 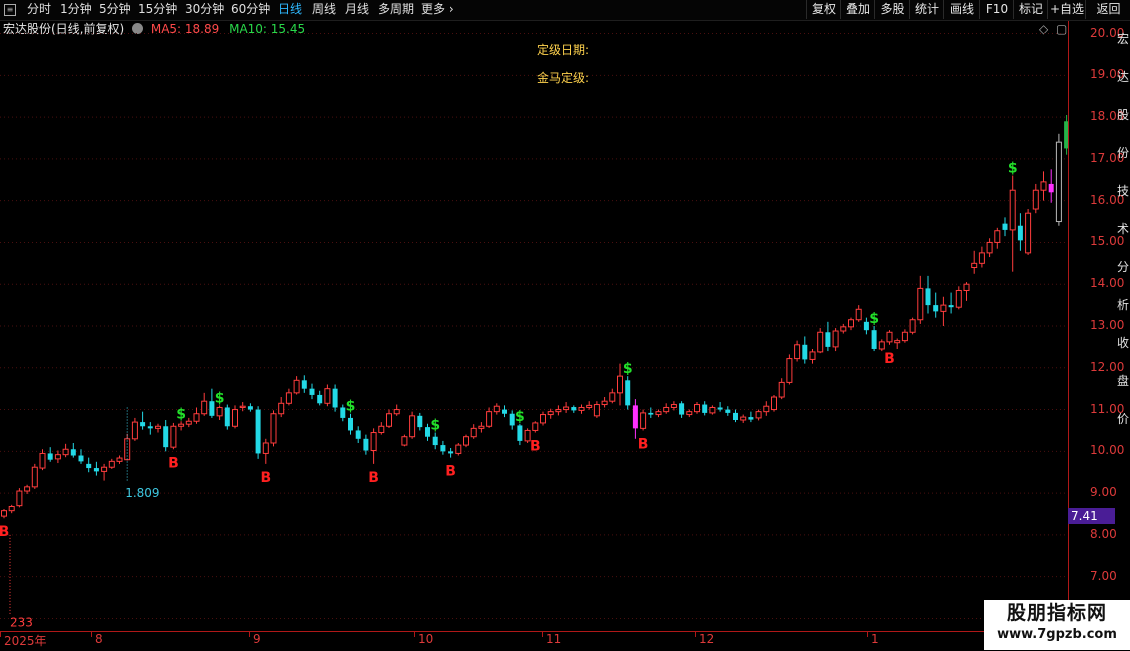 I want to click on side-char: 达, so click(x=1123, y=77).